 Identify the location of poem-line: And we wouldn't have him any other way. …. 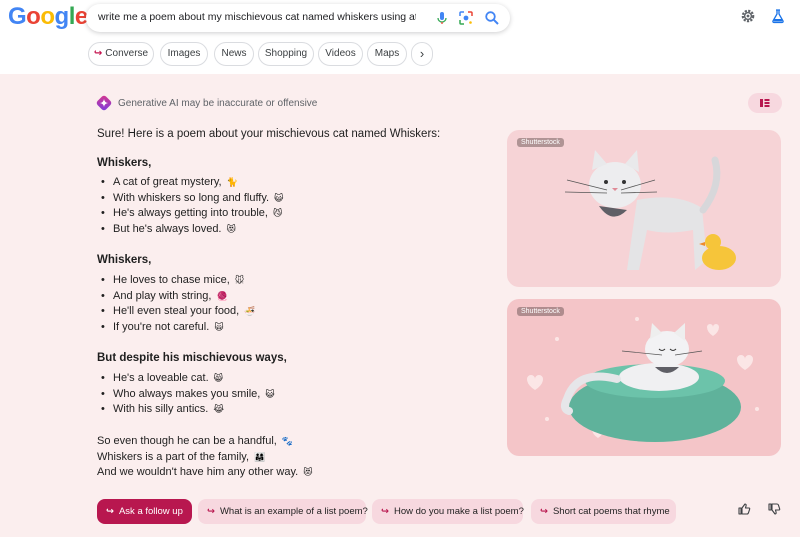
(205, 472).